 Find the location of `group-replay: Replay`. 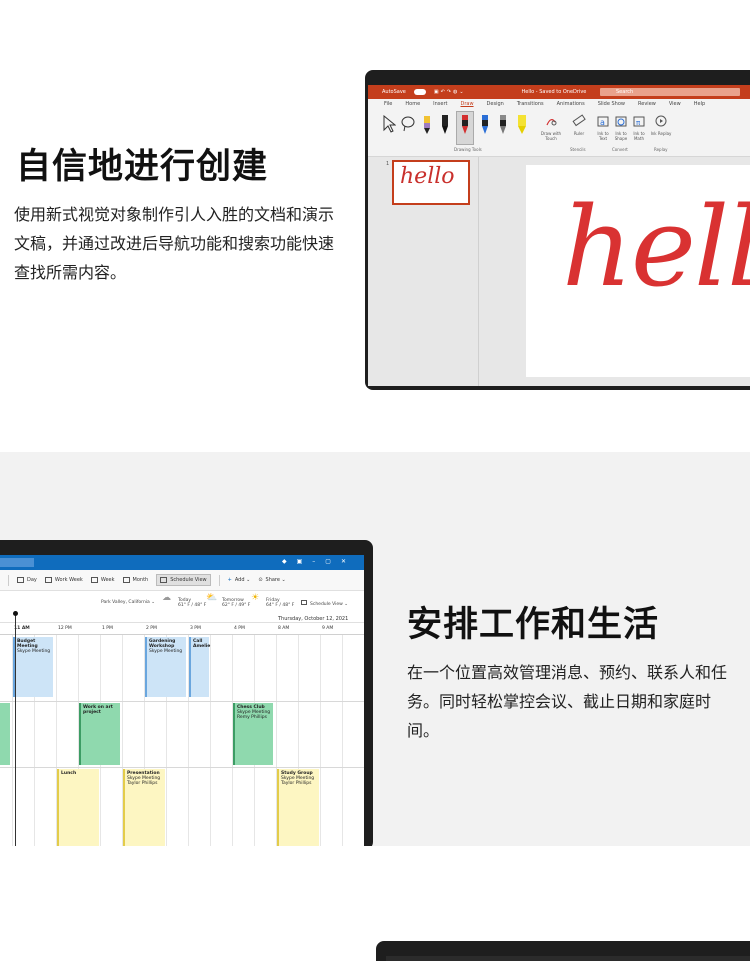

group-replay: Replay is located at coordinates (661, 149).